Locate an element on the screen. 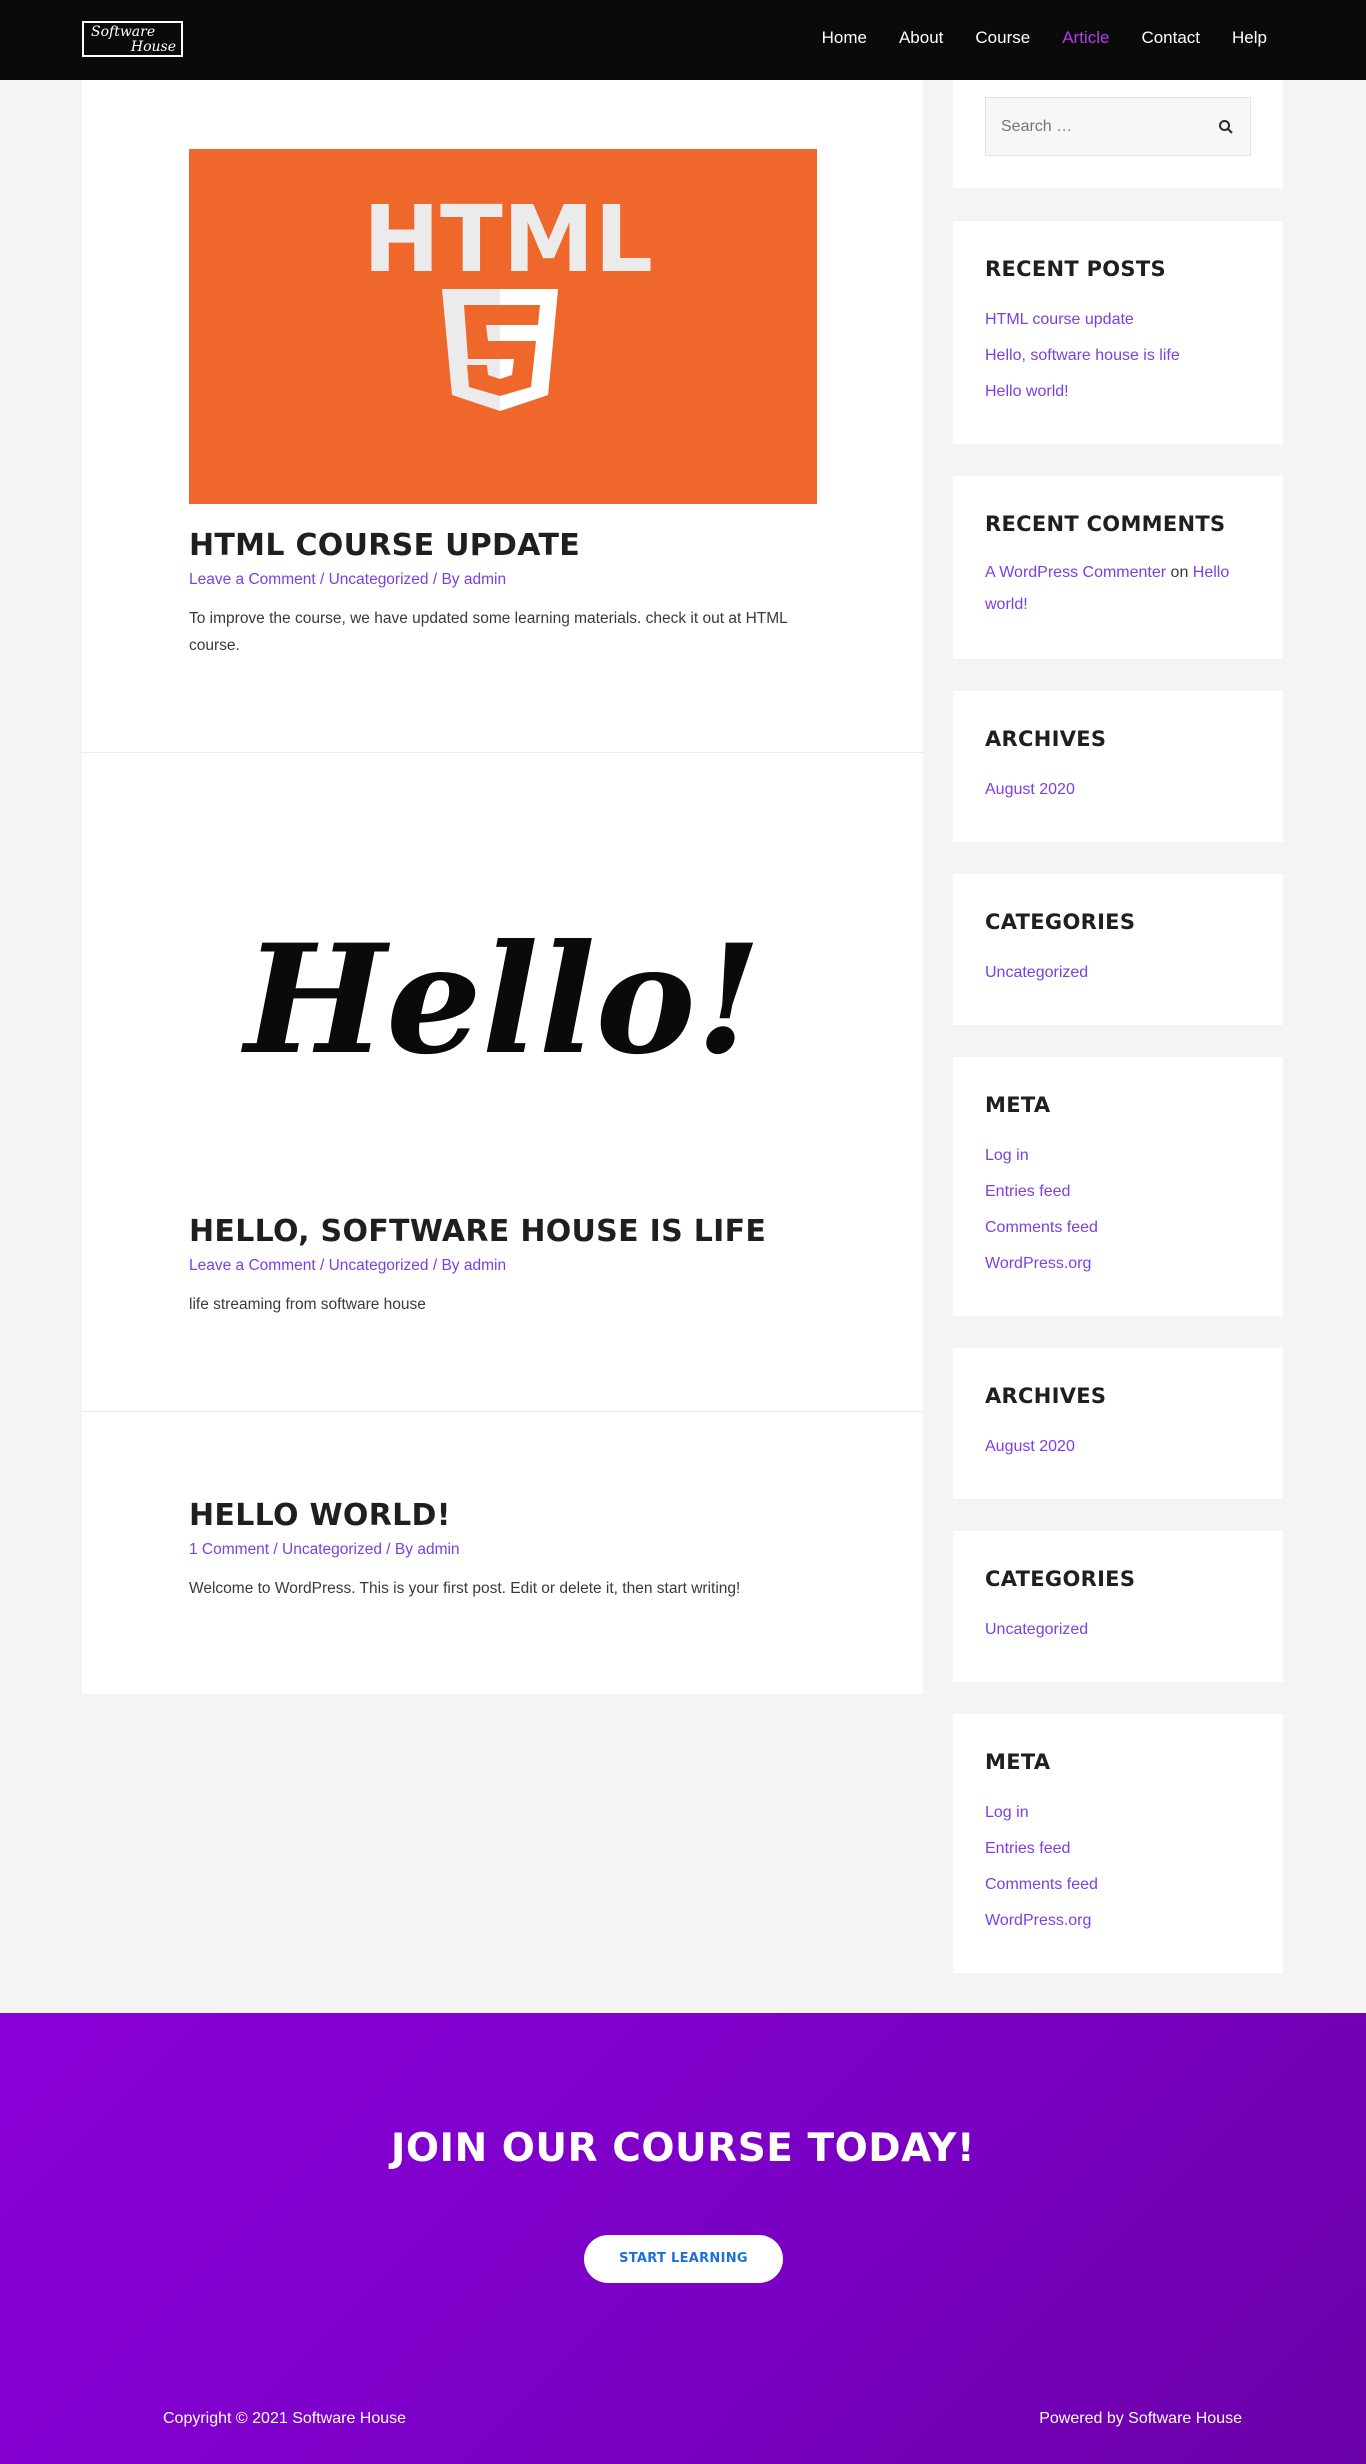 The image size is (1366, 2464). post-title: HELLO WORLD! is located at coordinates (503, 1515).